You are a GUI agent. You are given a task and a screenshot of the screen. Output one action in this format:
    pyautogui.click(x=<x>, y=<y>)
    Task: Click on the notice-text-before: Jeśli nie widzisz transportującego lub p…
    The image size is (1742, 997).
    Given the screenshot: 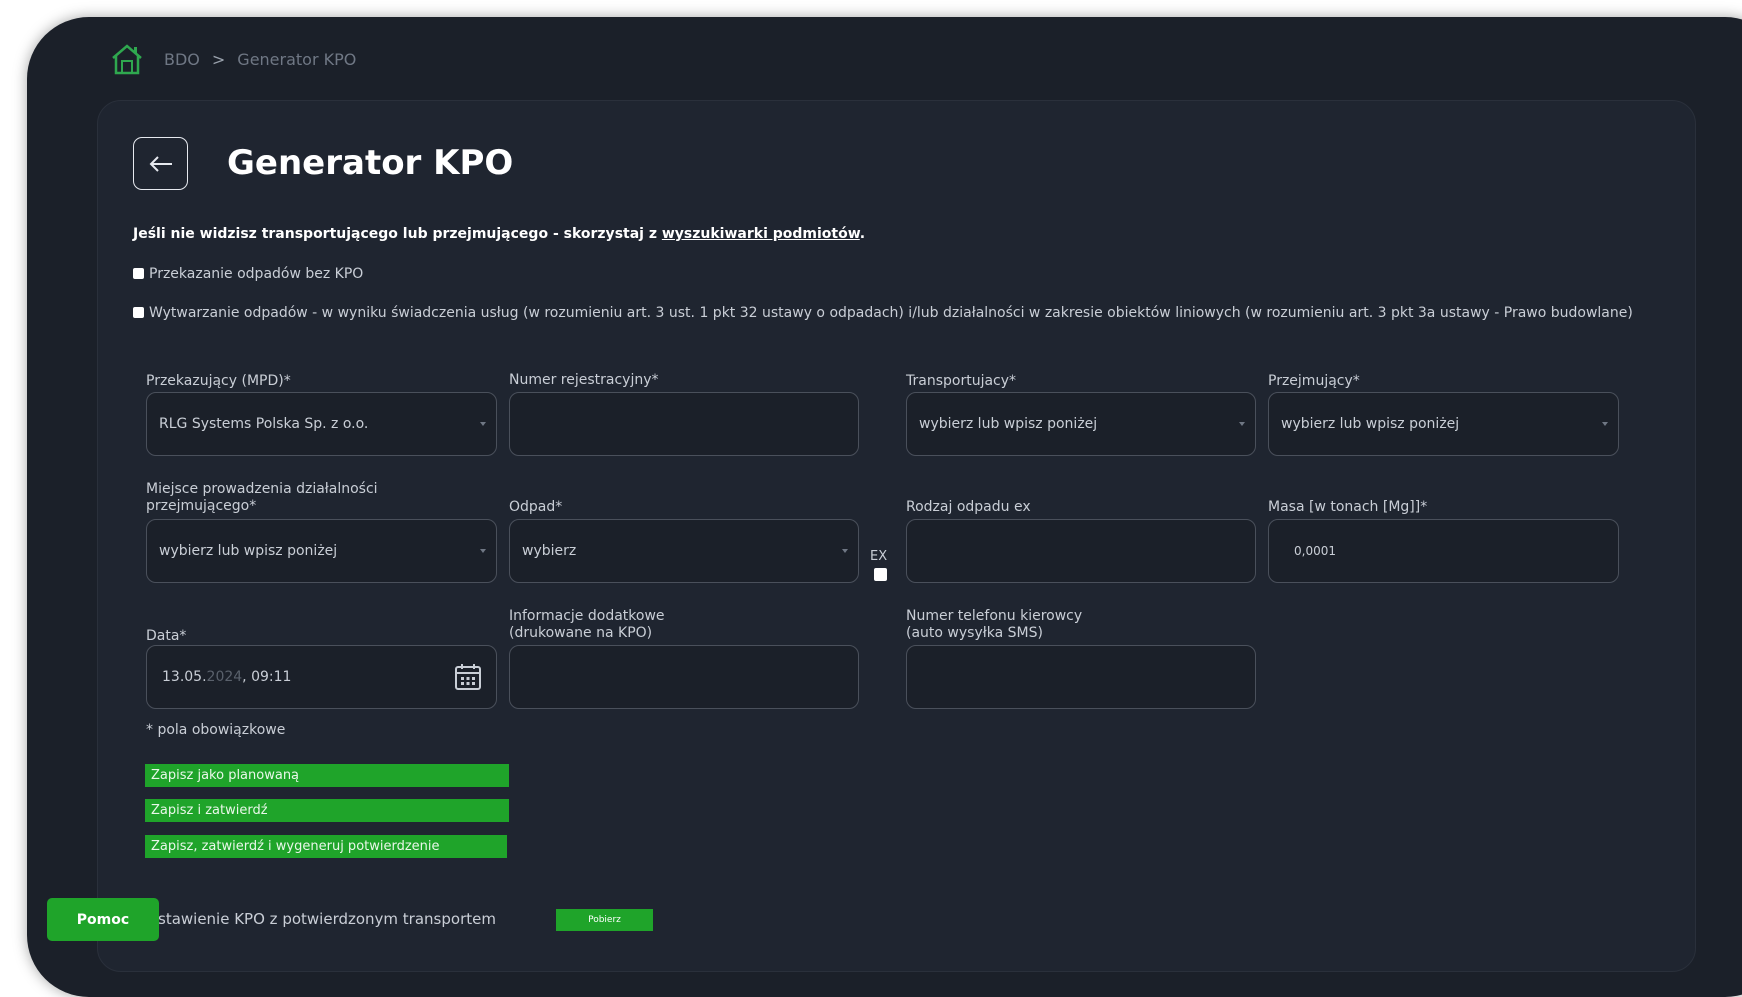 What is the action you would take?
    pyautogui.click(x=397, y=234)
    